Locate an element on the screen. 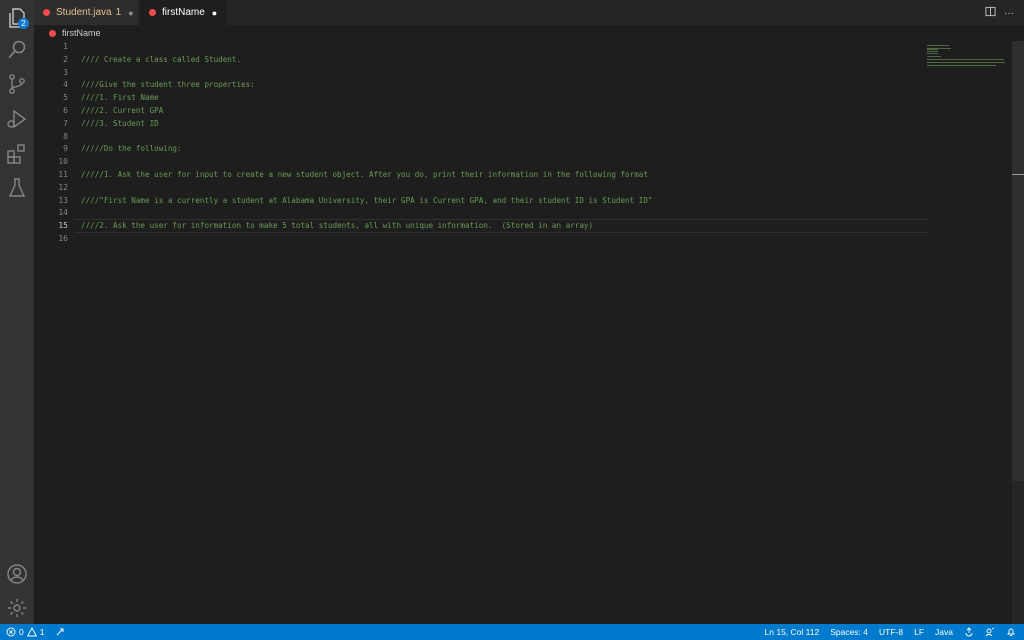 This screenshot has width=1024, height=640. line-number: 5 is located at coordinates (65, 98).